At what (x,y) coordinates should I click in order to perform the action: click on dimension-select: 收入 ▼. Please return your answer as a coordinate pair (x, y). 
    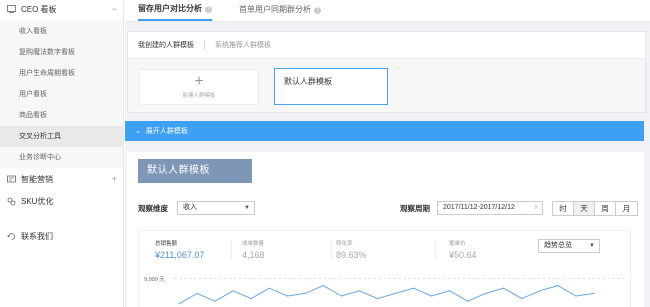
    Looking at the image, I should click on (216, 208).